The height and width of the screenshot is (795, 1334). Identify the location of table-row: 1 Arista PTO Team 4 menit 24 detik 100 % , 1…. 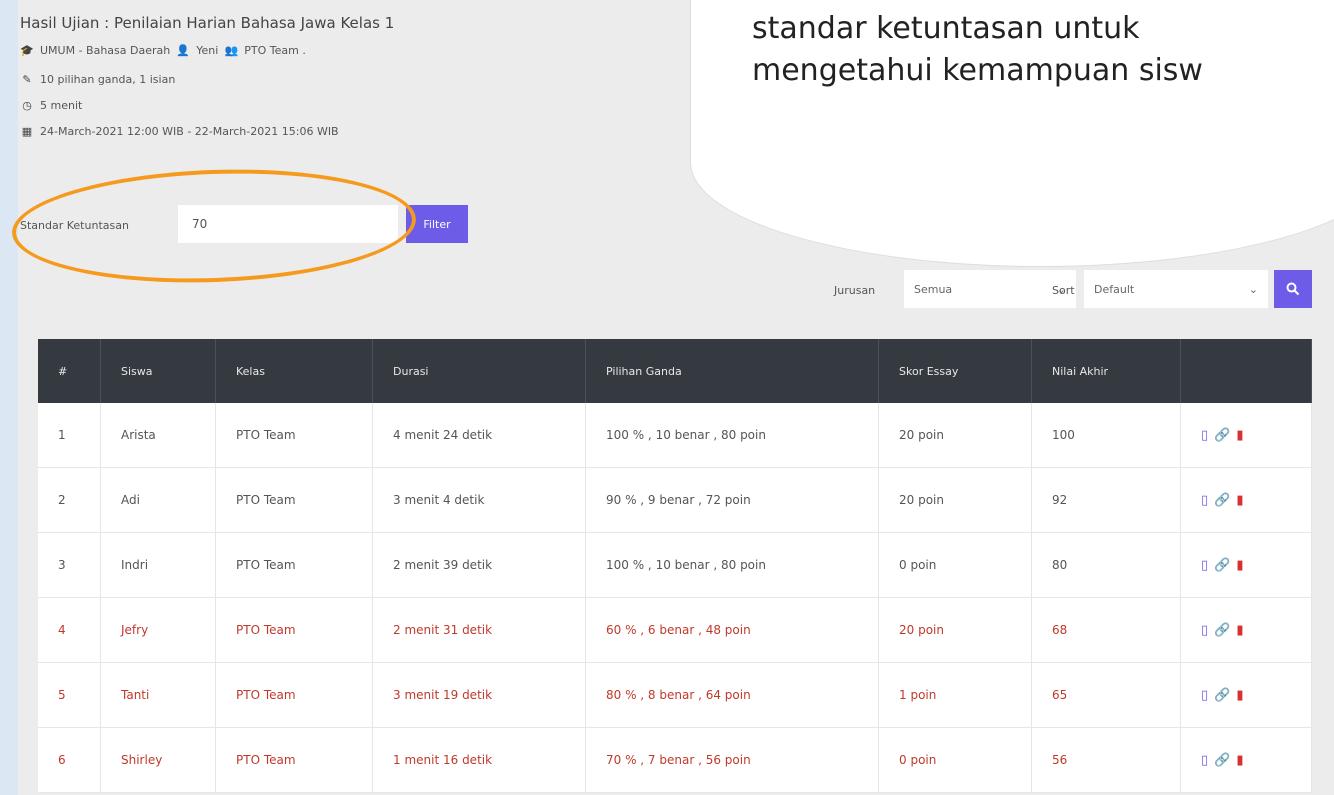
(675, 435).